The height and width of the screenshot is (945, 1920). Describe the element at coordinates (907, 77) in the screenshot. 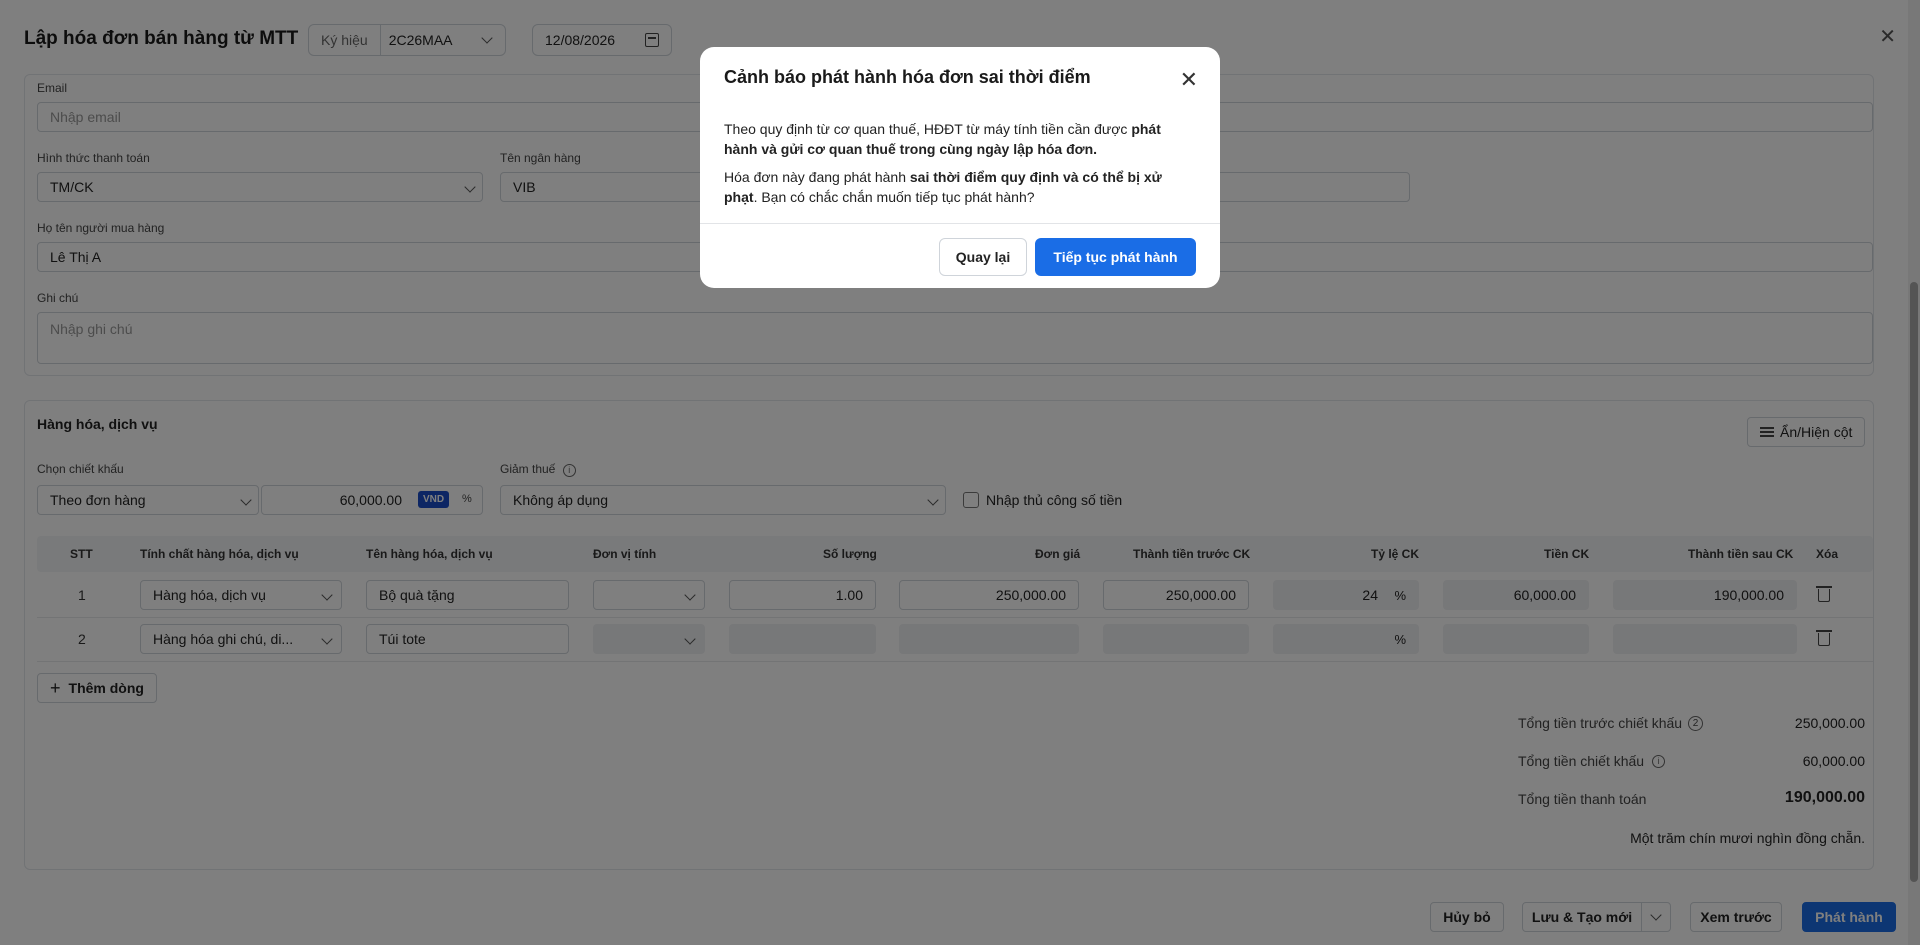

I see `dialog-title: Cảnh báo phát hành hóa đơn sai thời điểm` at that location.